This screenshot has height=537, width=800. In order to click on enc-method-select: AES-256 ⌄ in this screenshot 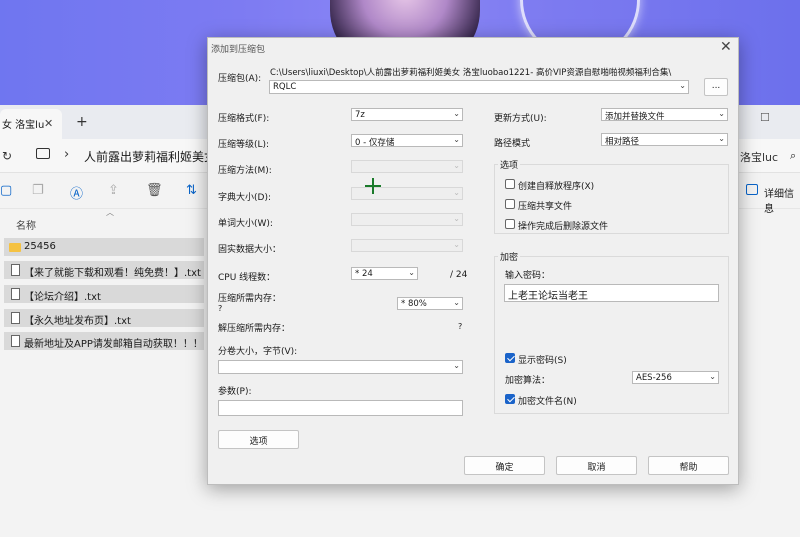, I will do `click(675, 377)`.